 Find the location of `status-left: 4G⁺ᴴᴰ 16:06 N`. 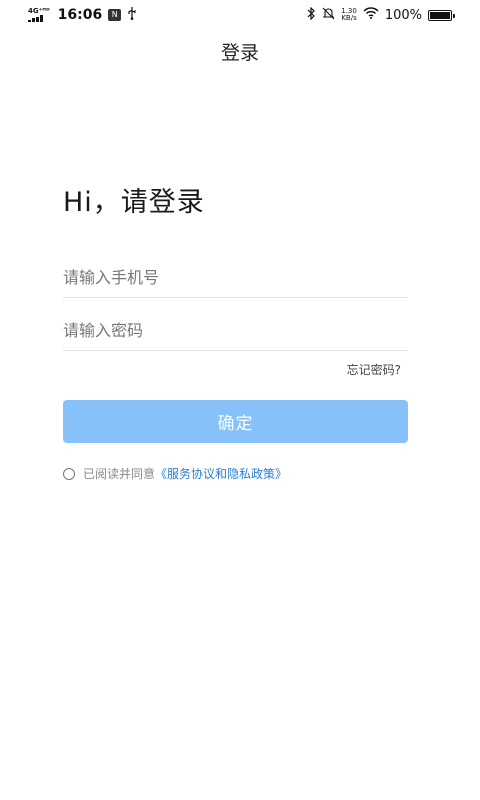

status-left: 4G⁺ᴴᴰ 16:06 N is located at coordinates (82, 15).